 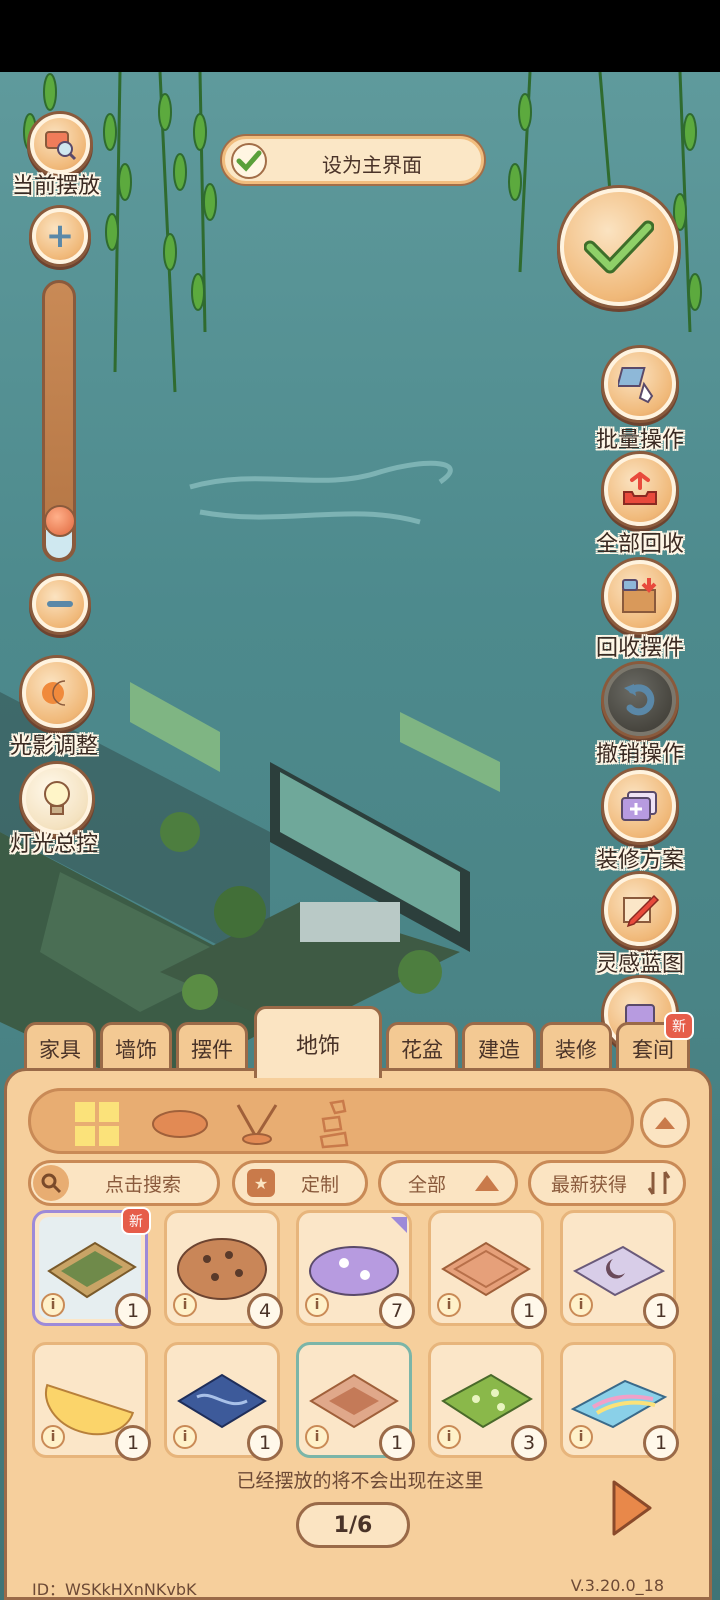 I want to click on undo-icon, so click(x=639, y=700).